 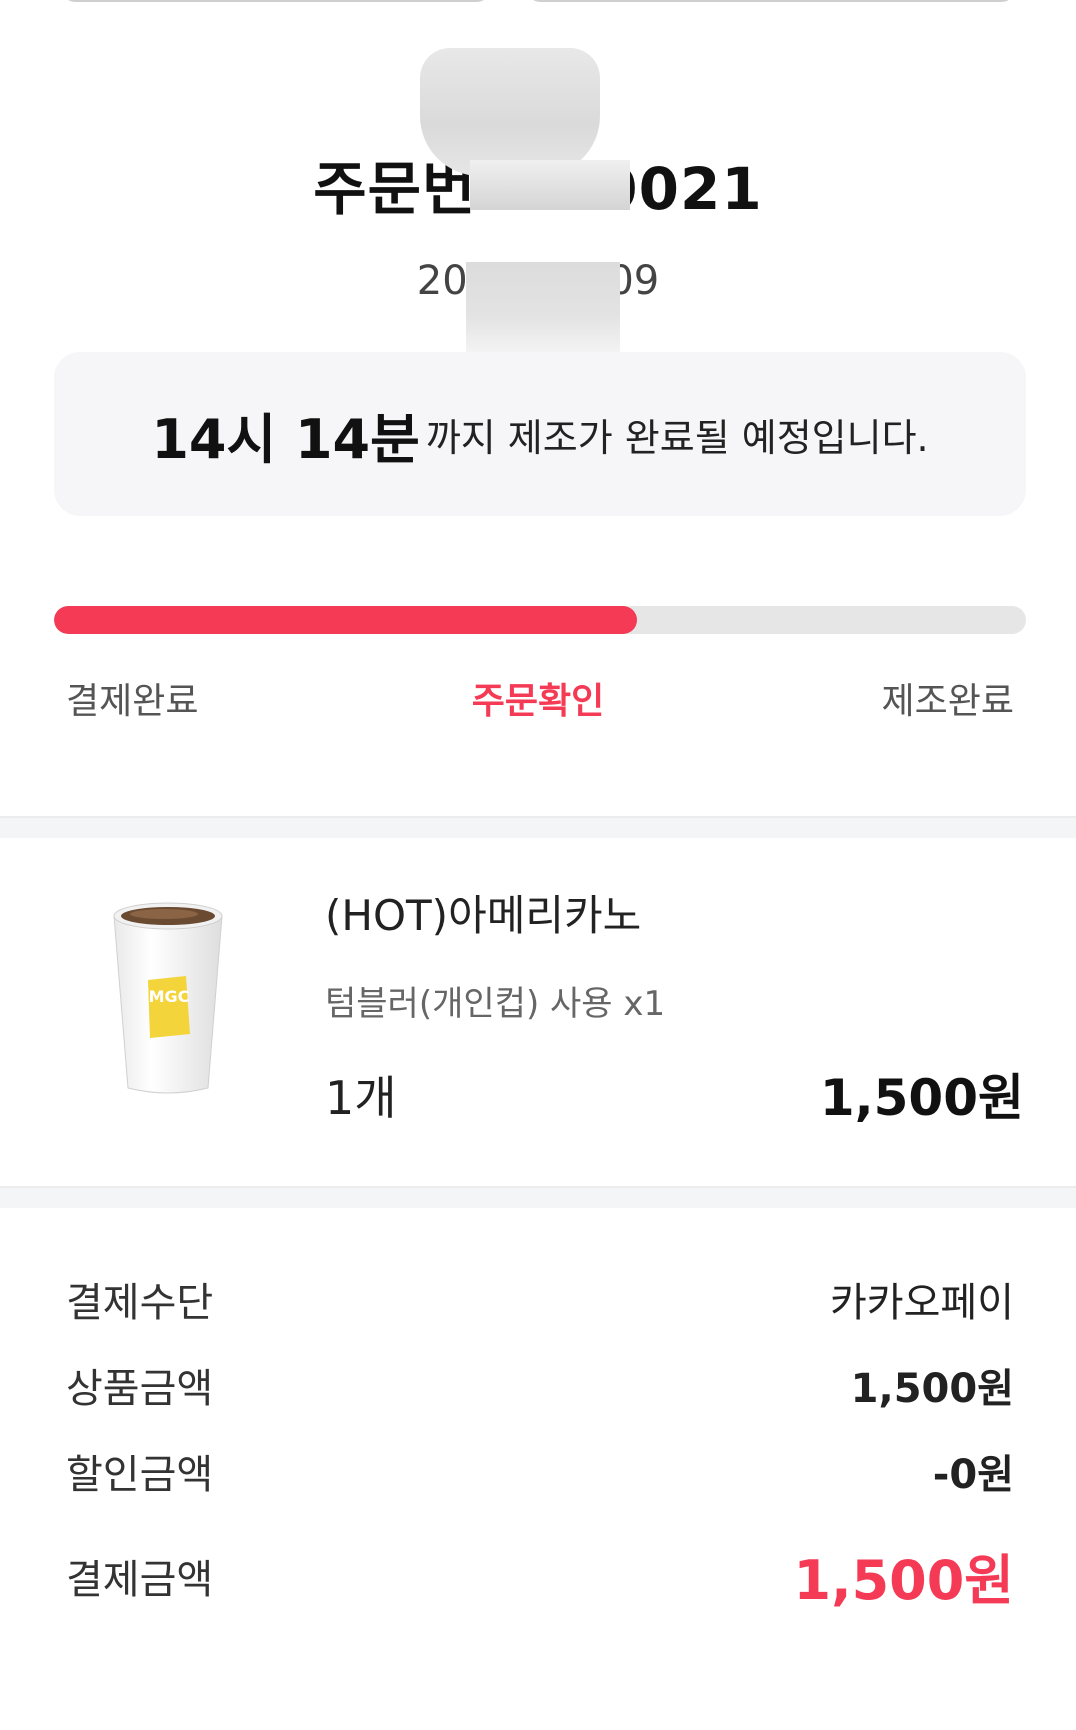 What do you see at coordinates (276, 1) in the screenshot?
I see `top-tab-left` at bounding box center [276, 1].